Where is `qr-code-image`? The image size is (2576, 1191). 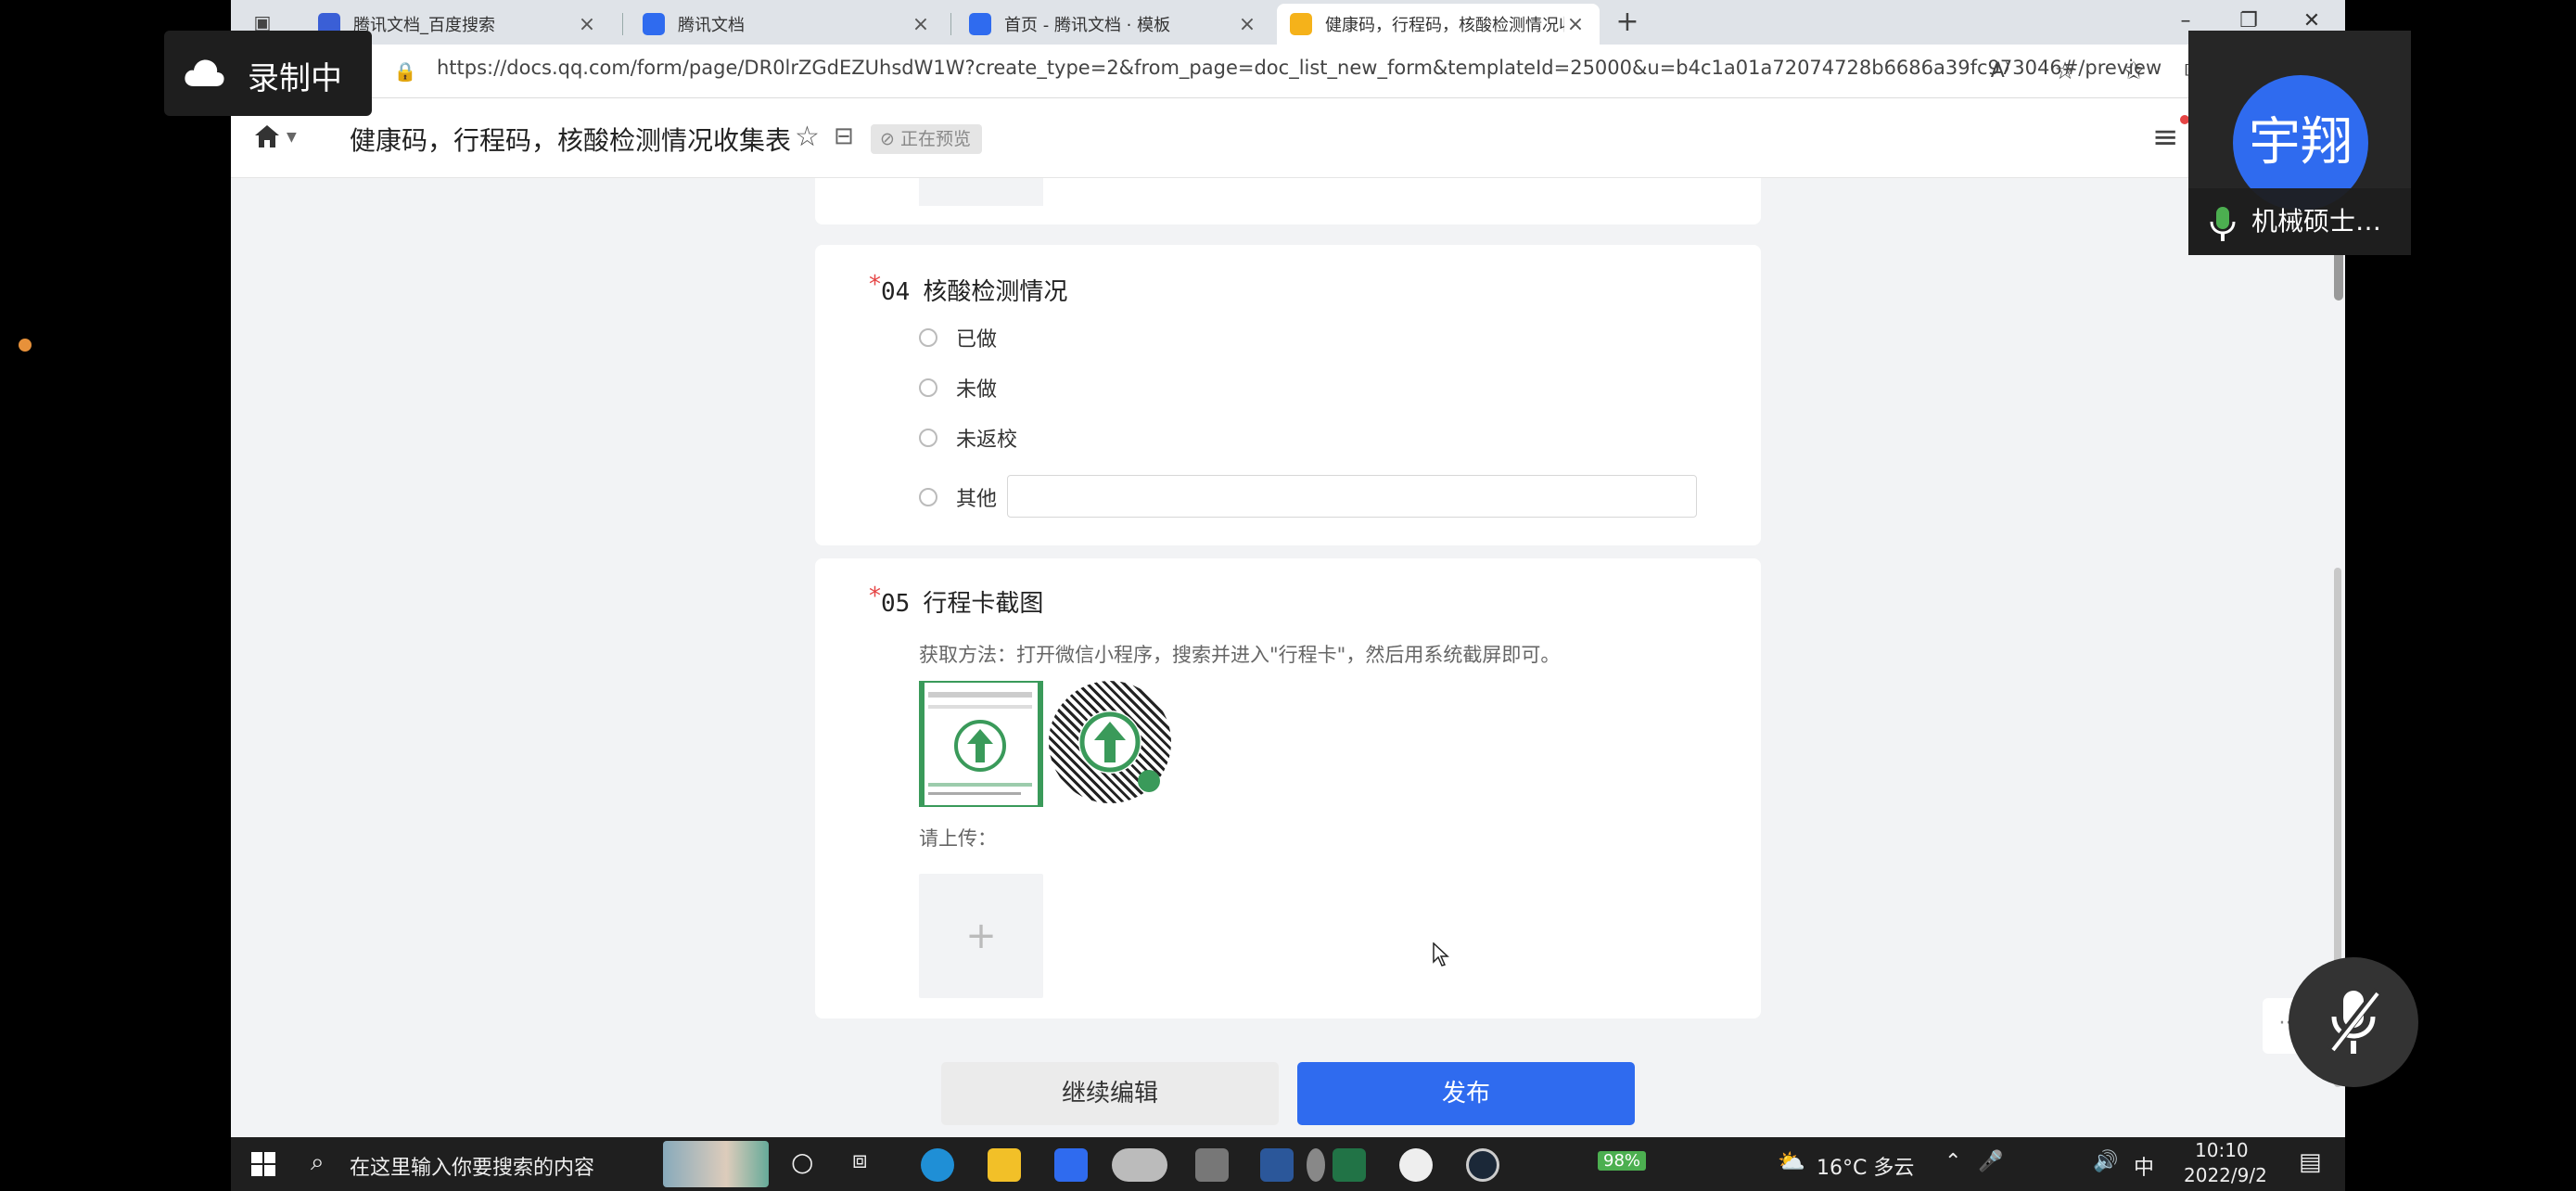 qr-code-image is located at coordinates (1110, 742).